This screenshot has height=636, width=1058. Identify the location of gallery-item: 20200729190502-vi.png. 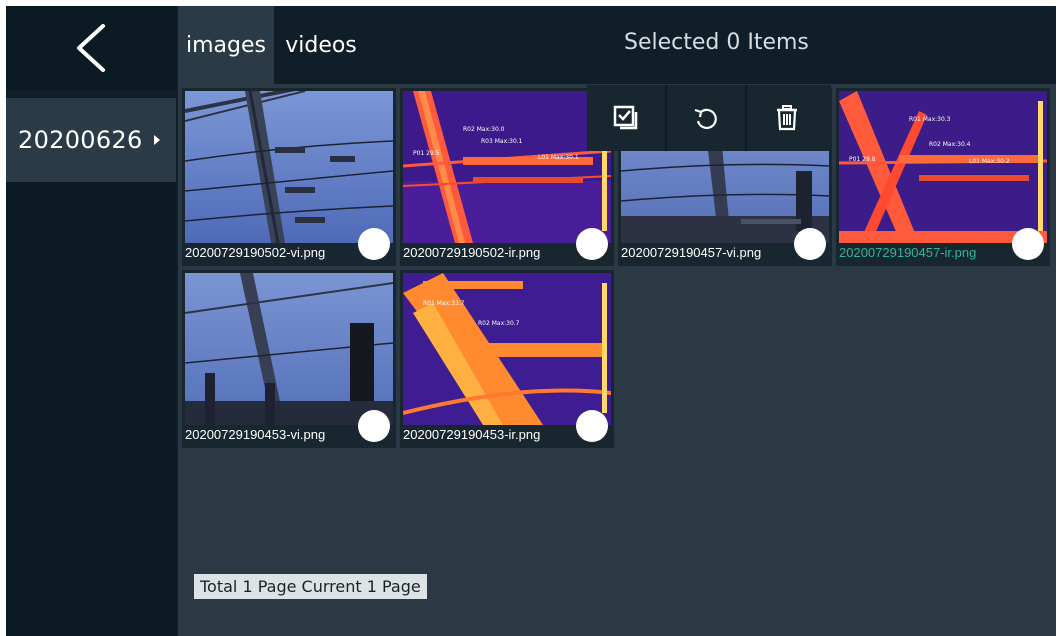
(289, 177).